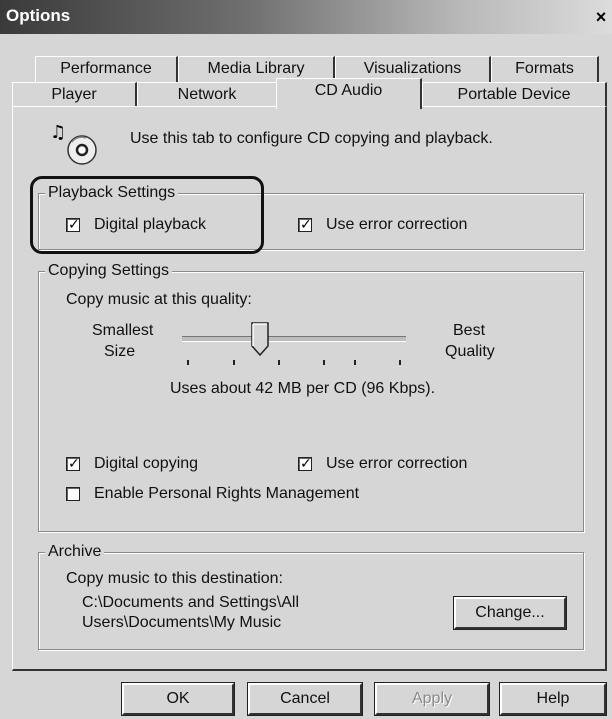 Image resolution: width=612 pixels, height=719 pixels. I want to click on tab-label: Portable Device, so click(514, 94).